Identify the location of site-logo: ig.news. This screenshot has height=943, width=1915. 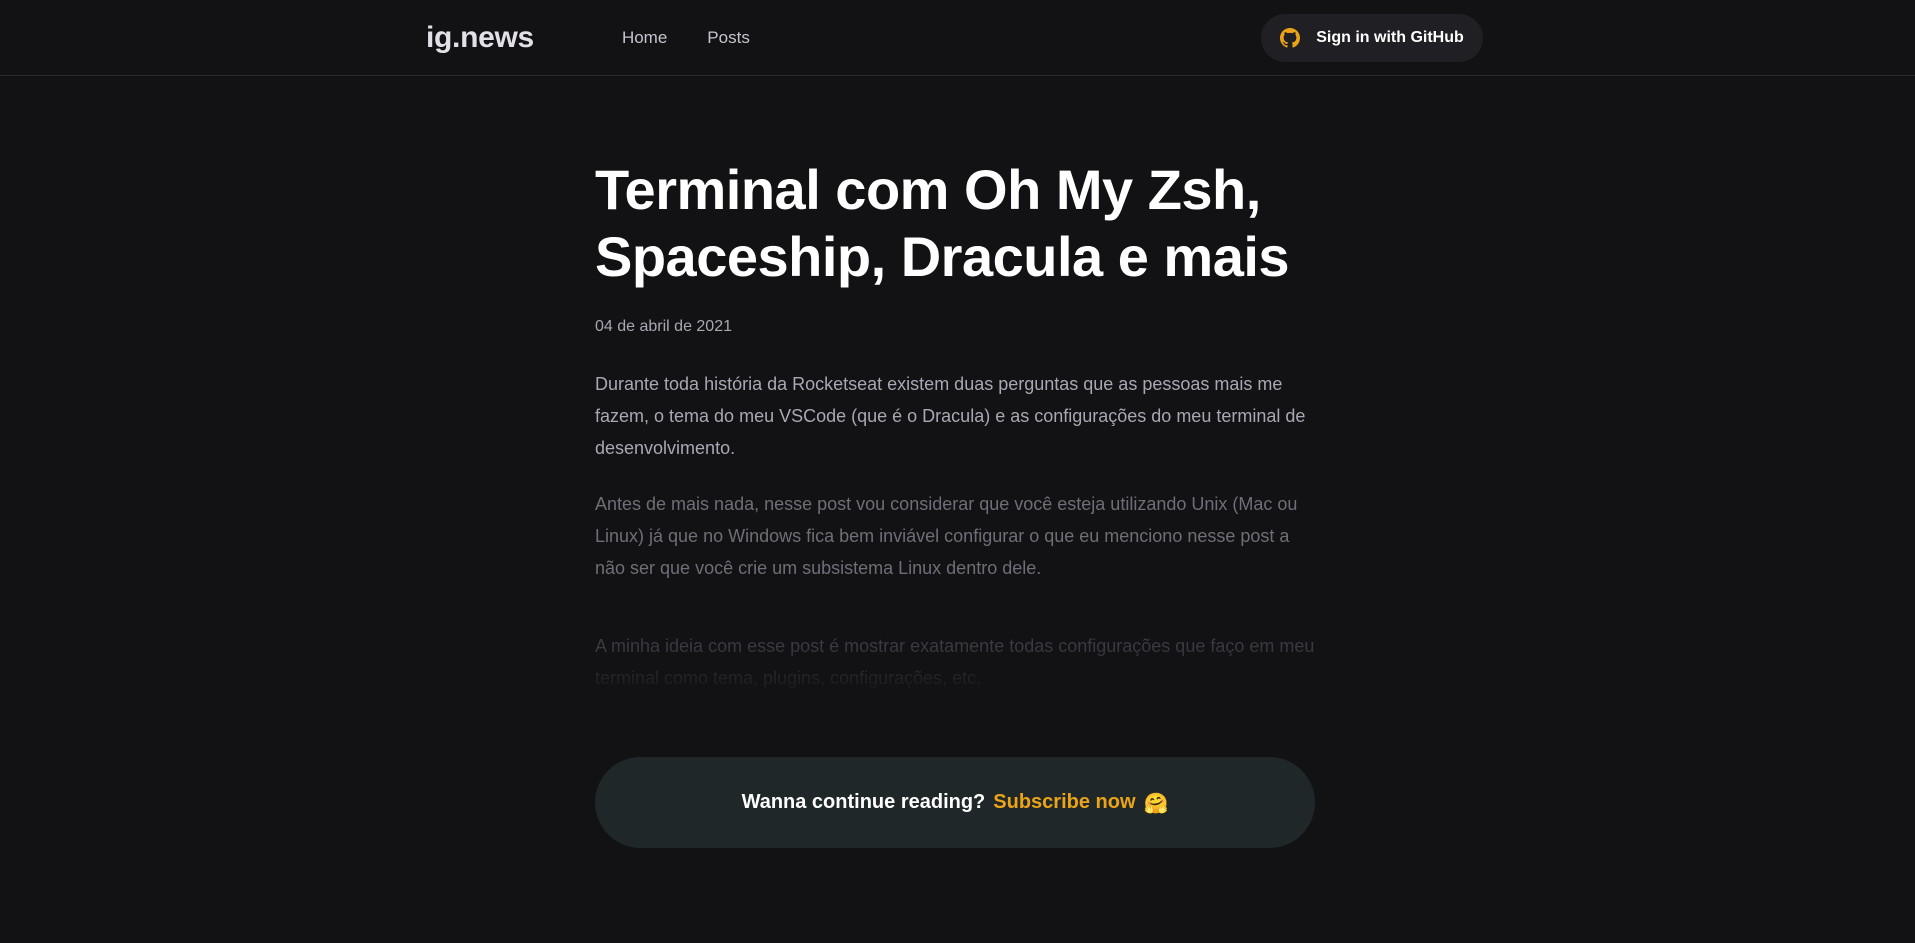
(480, 38).